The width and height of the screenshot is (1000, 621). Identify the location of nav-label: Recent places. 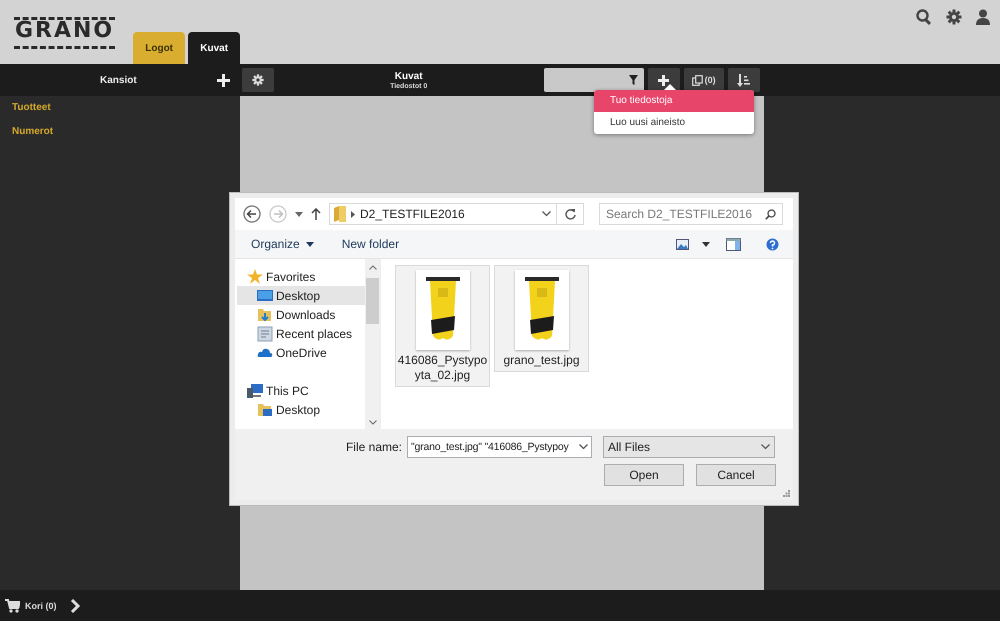
(314, 333).